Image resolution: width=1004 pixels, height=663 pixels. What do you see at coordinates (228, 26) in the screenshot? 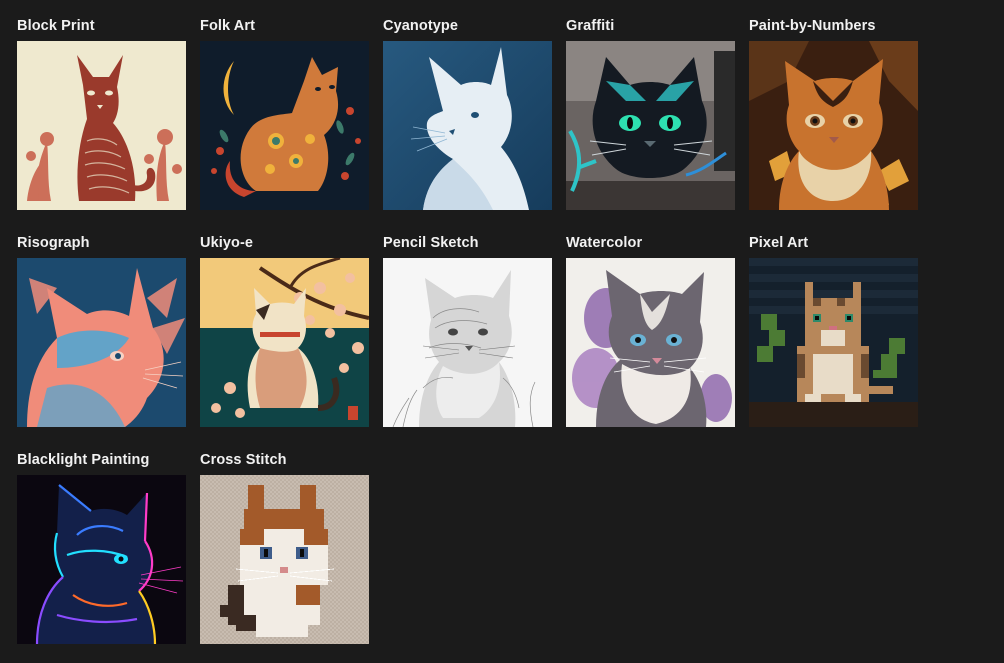
I see `card-title: Folk Art` at bounding box center [228, 26].